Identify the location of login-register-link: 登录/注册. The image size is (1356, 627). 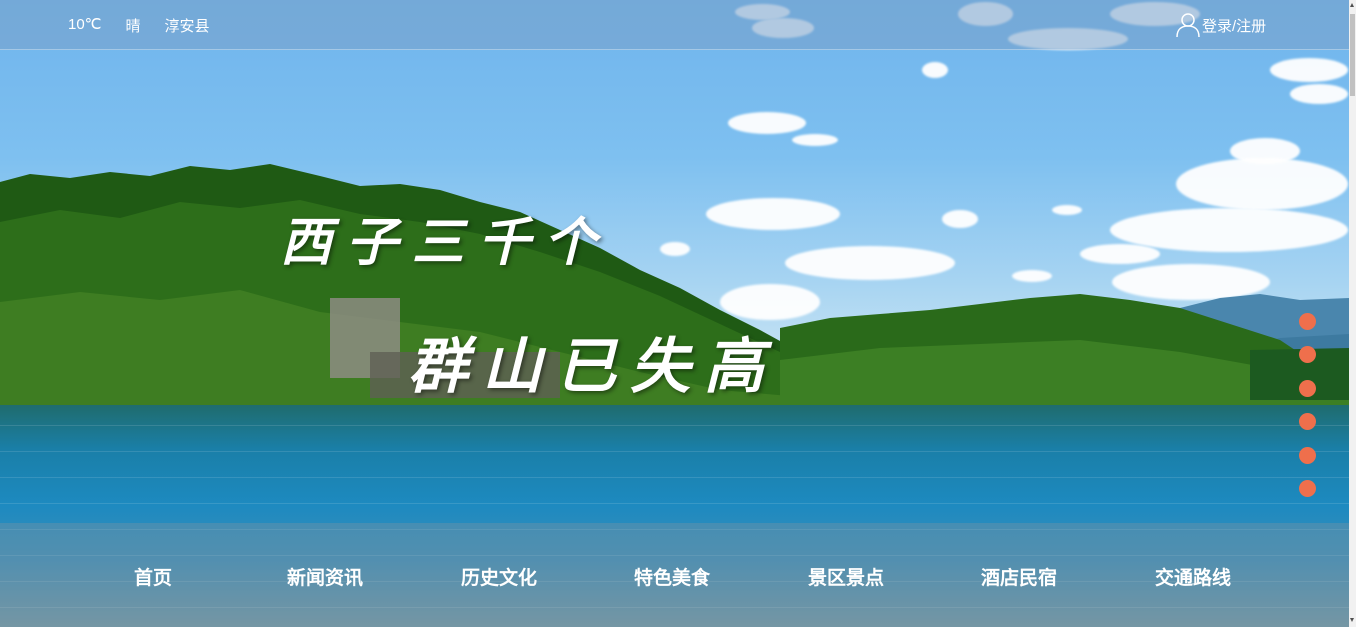
(1221, 25).